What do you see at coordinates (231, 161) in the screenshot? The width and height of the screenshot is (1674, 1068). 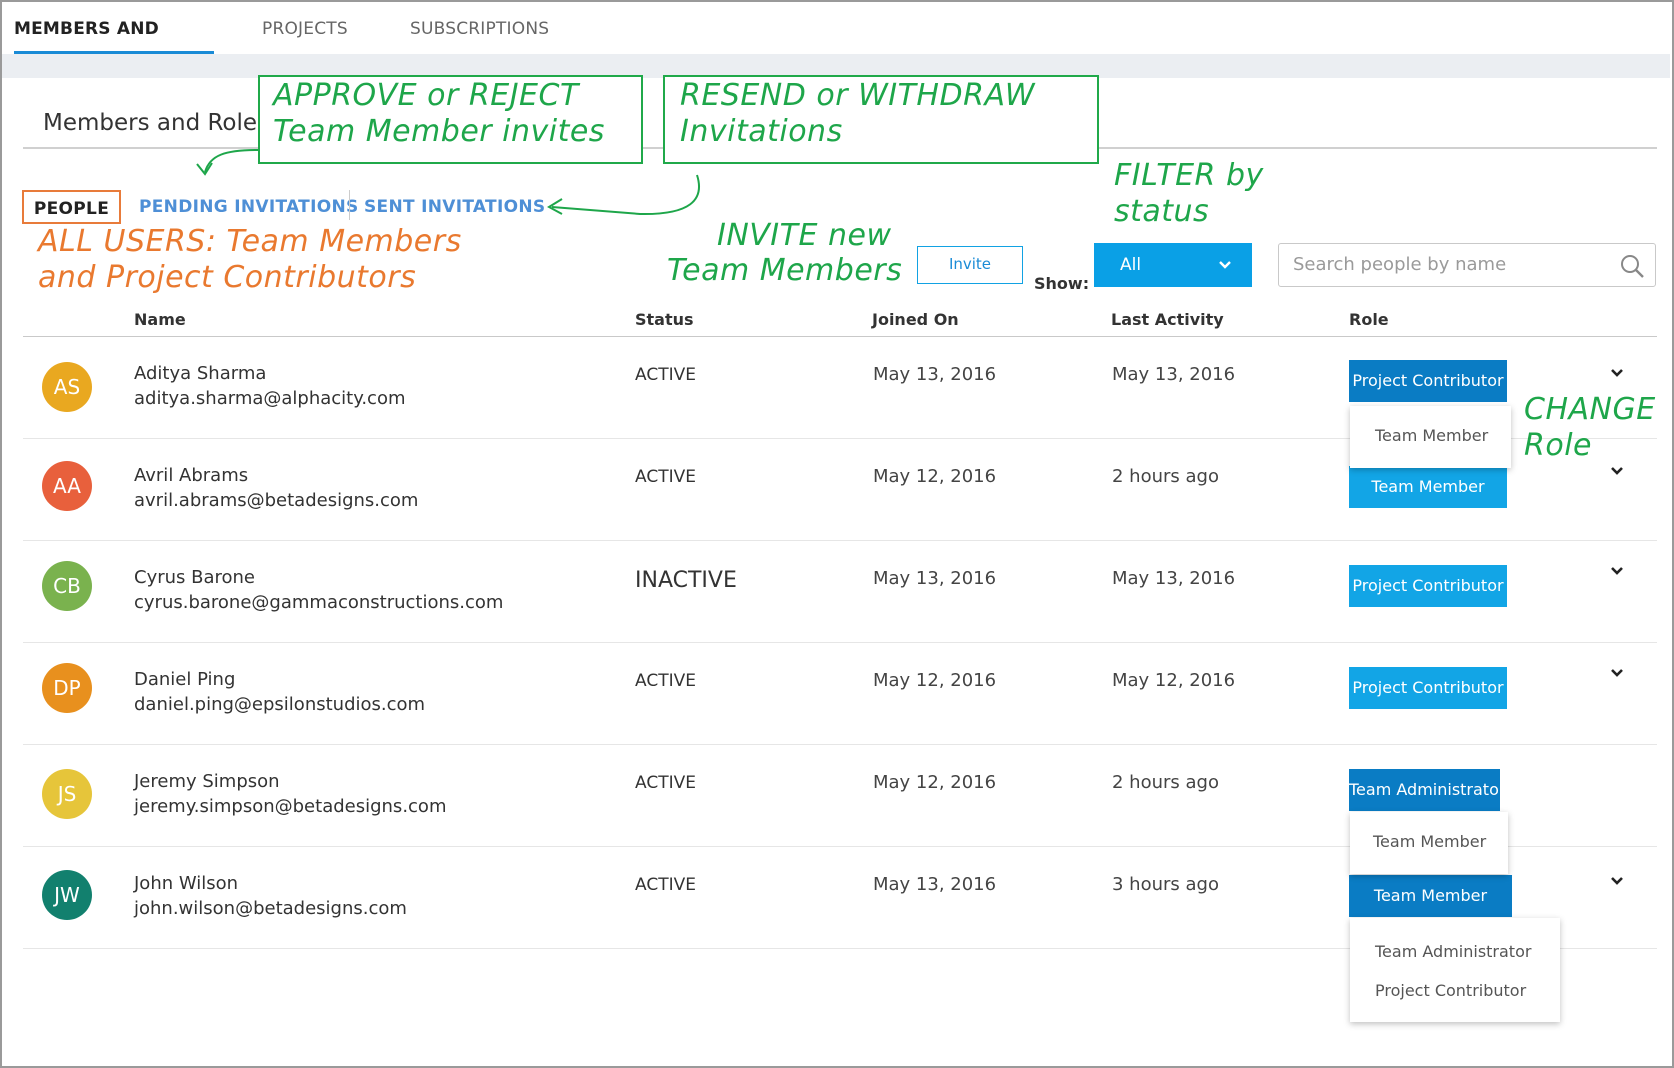 I see `arrow-approve` at bounding box center [231, 161].